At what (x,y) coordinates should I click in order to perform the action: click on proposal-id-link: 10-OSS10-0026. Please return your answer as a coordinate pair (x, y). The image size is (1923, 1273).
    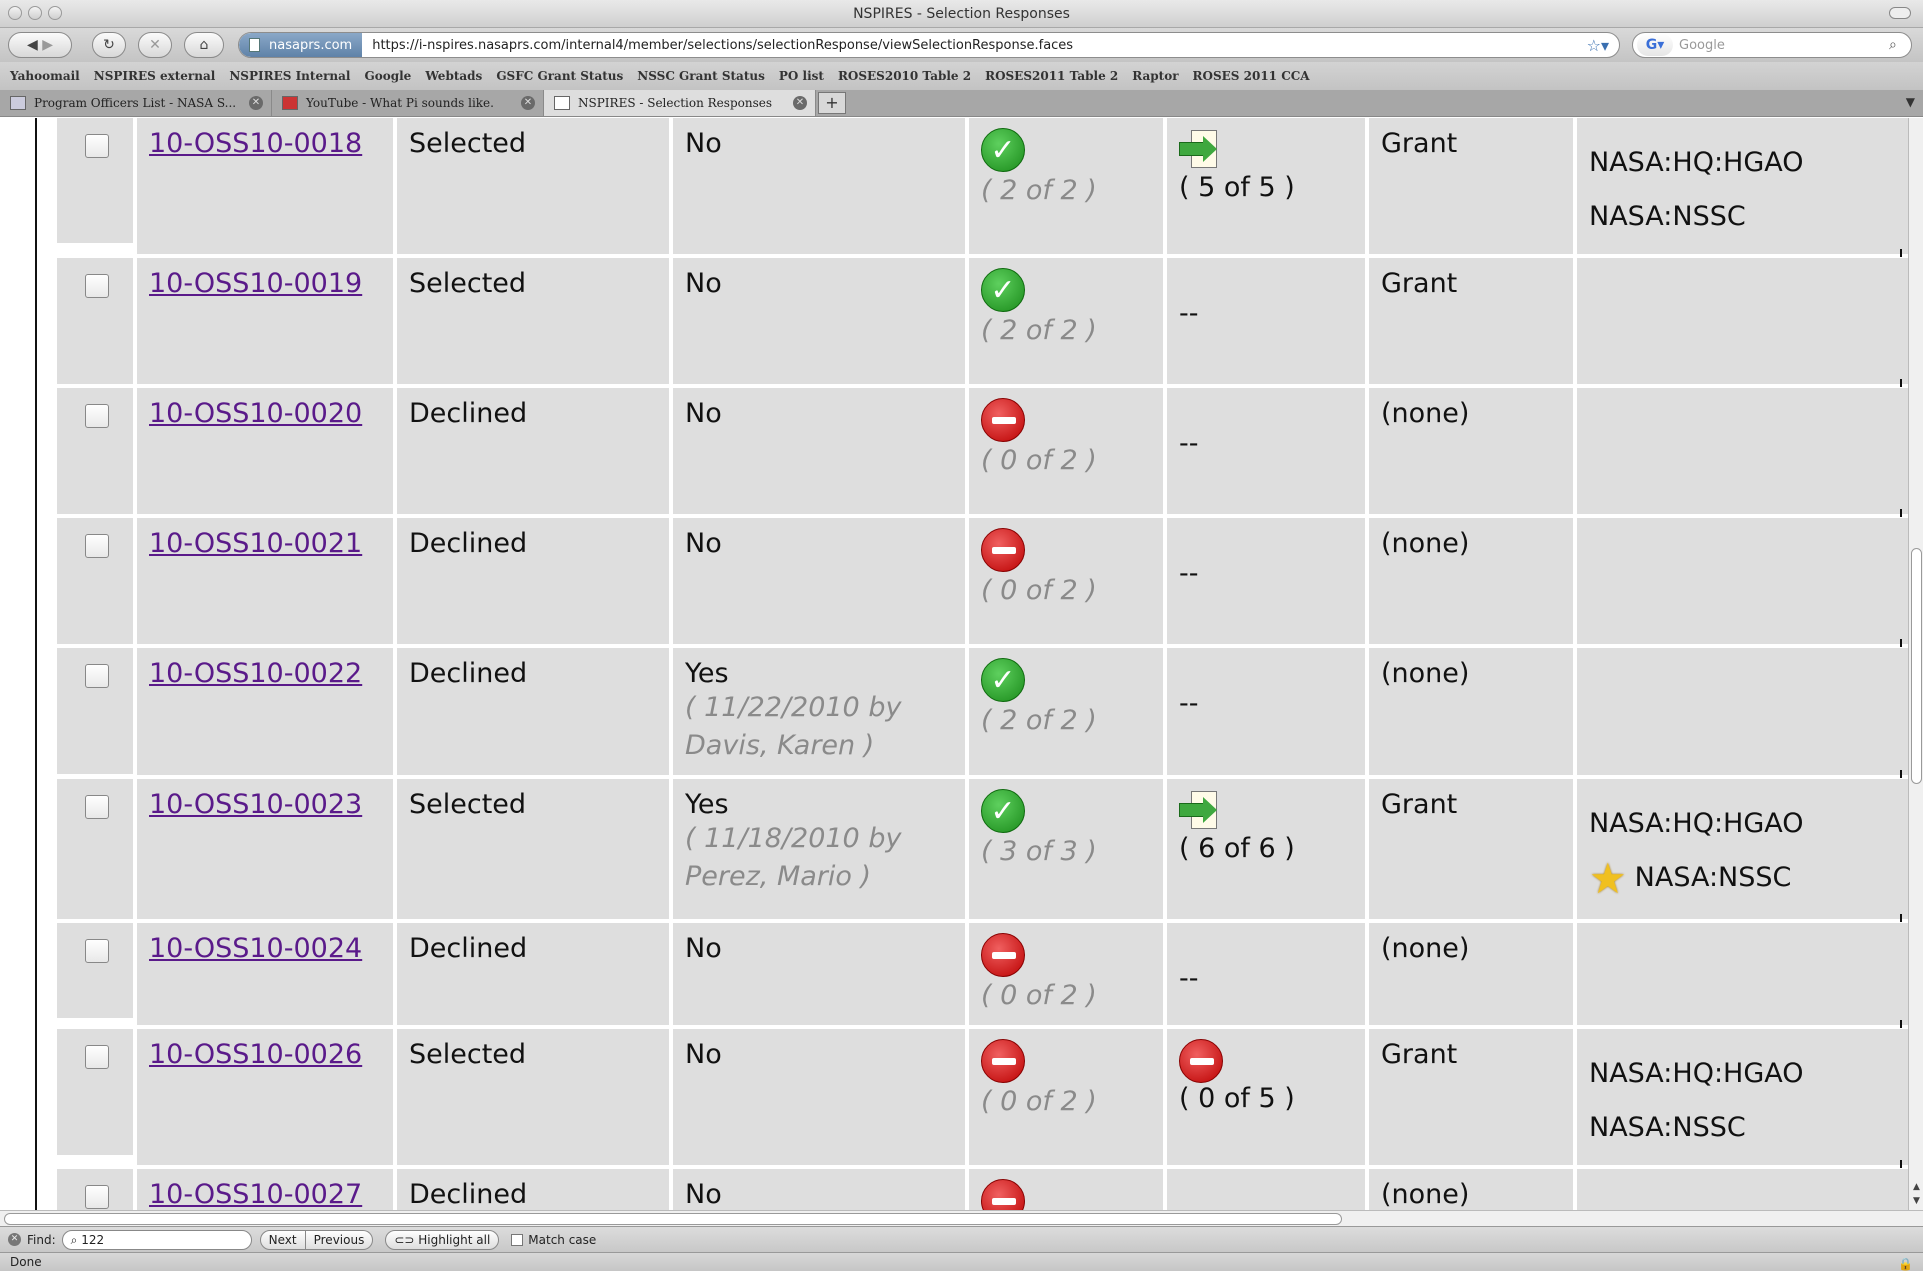
    Looking at the image, I should click on (255, 1054).